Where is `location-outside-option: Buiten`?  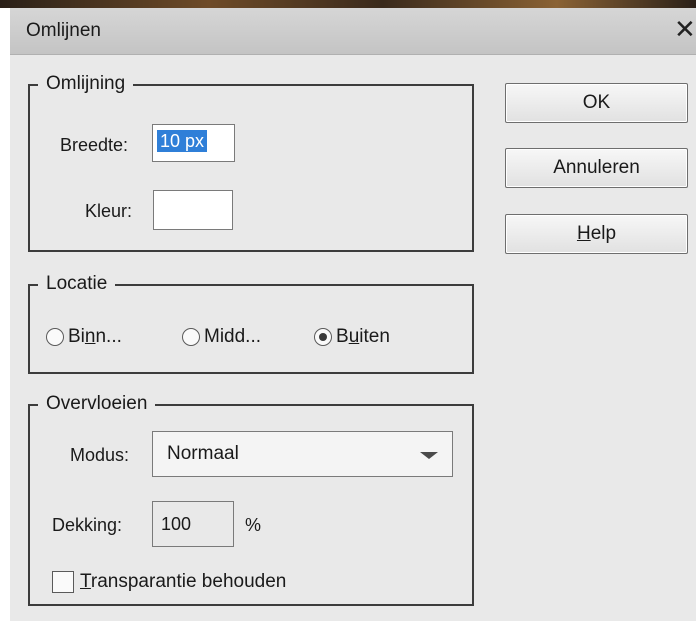 location-outside-option: Buiten is located at coordinates (352, 337).